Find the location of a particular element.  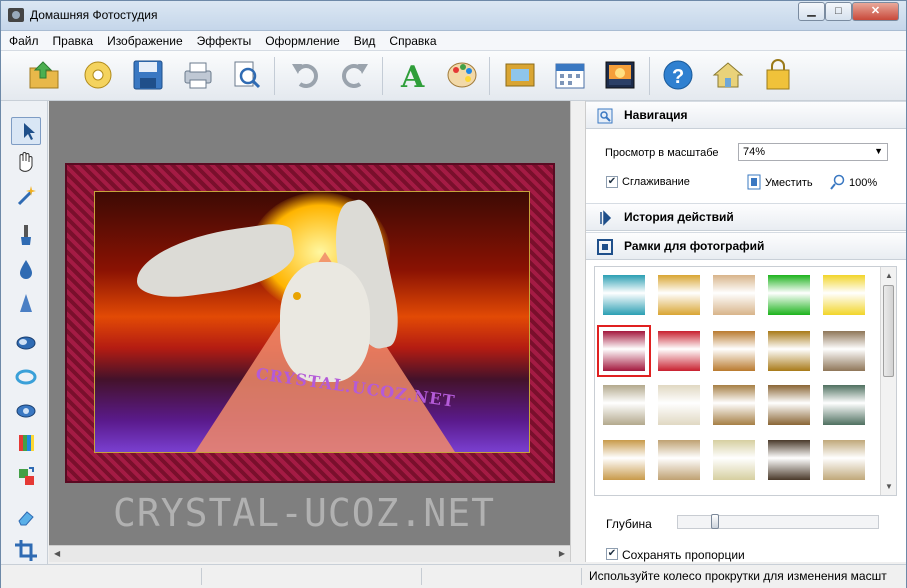

undo-icon is located at coordinates (305, 75).